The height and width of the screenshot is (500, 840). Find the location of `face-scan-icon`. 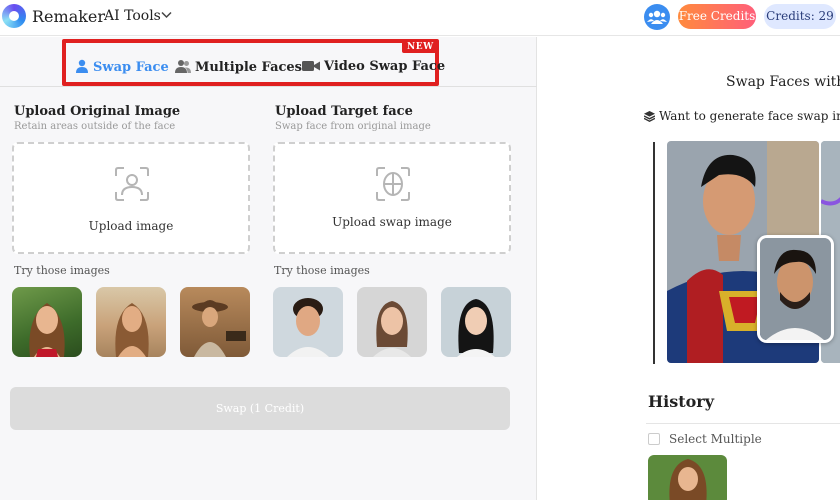

face-scan-icon is located at coordinates (132, 184).